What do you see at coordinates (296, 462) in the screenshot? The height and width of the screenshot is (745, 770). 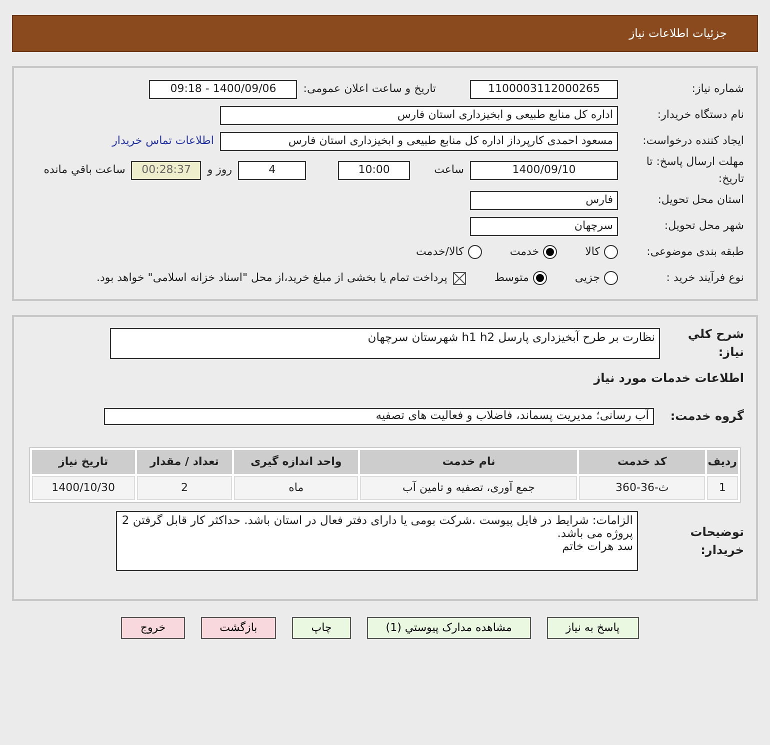 I see `column-header: واحد اندازه گیری` at bounding box center [296, 462].